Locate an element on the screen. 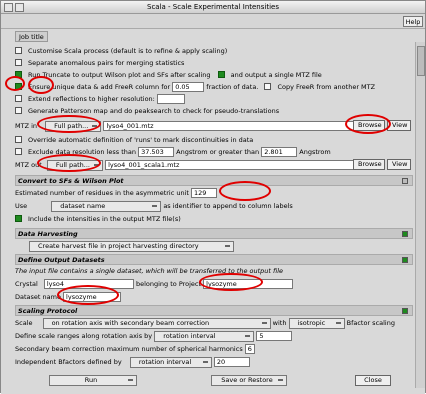  freer-fraction-input: 0.05 is located at coordinates (188, 87).